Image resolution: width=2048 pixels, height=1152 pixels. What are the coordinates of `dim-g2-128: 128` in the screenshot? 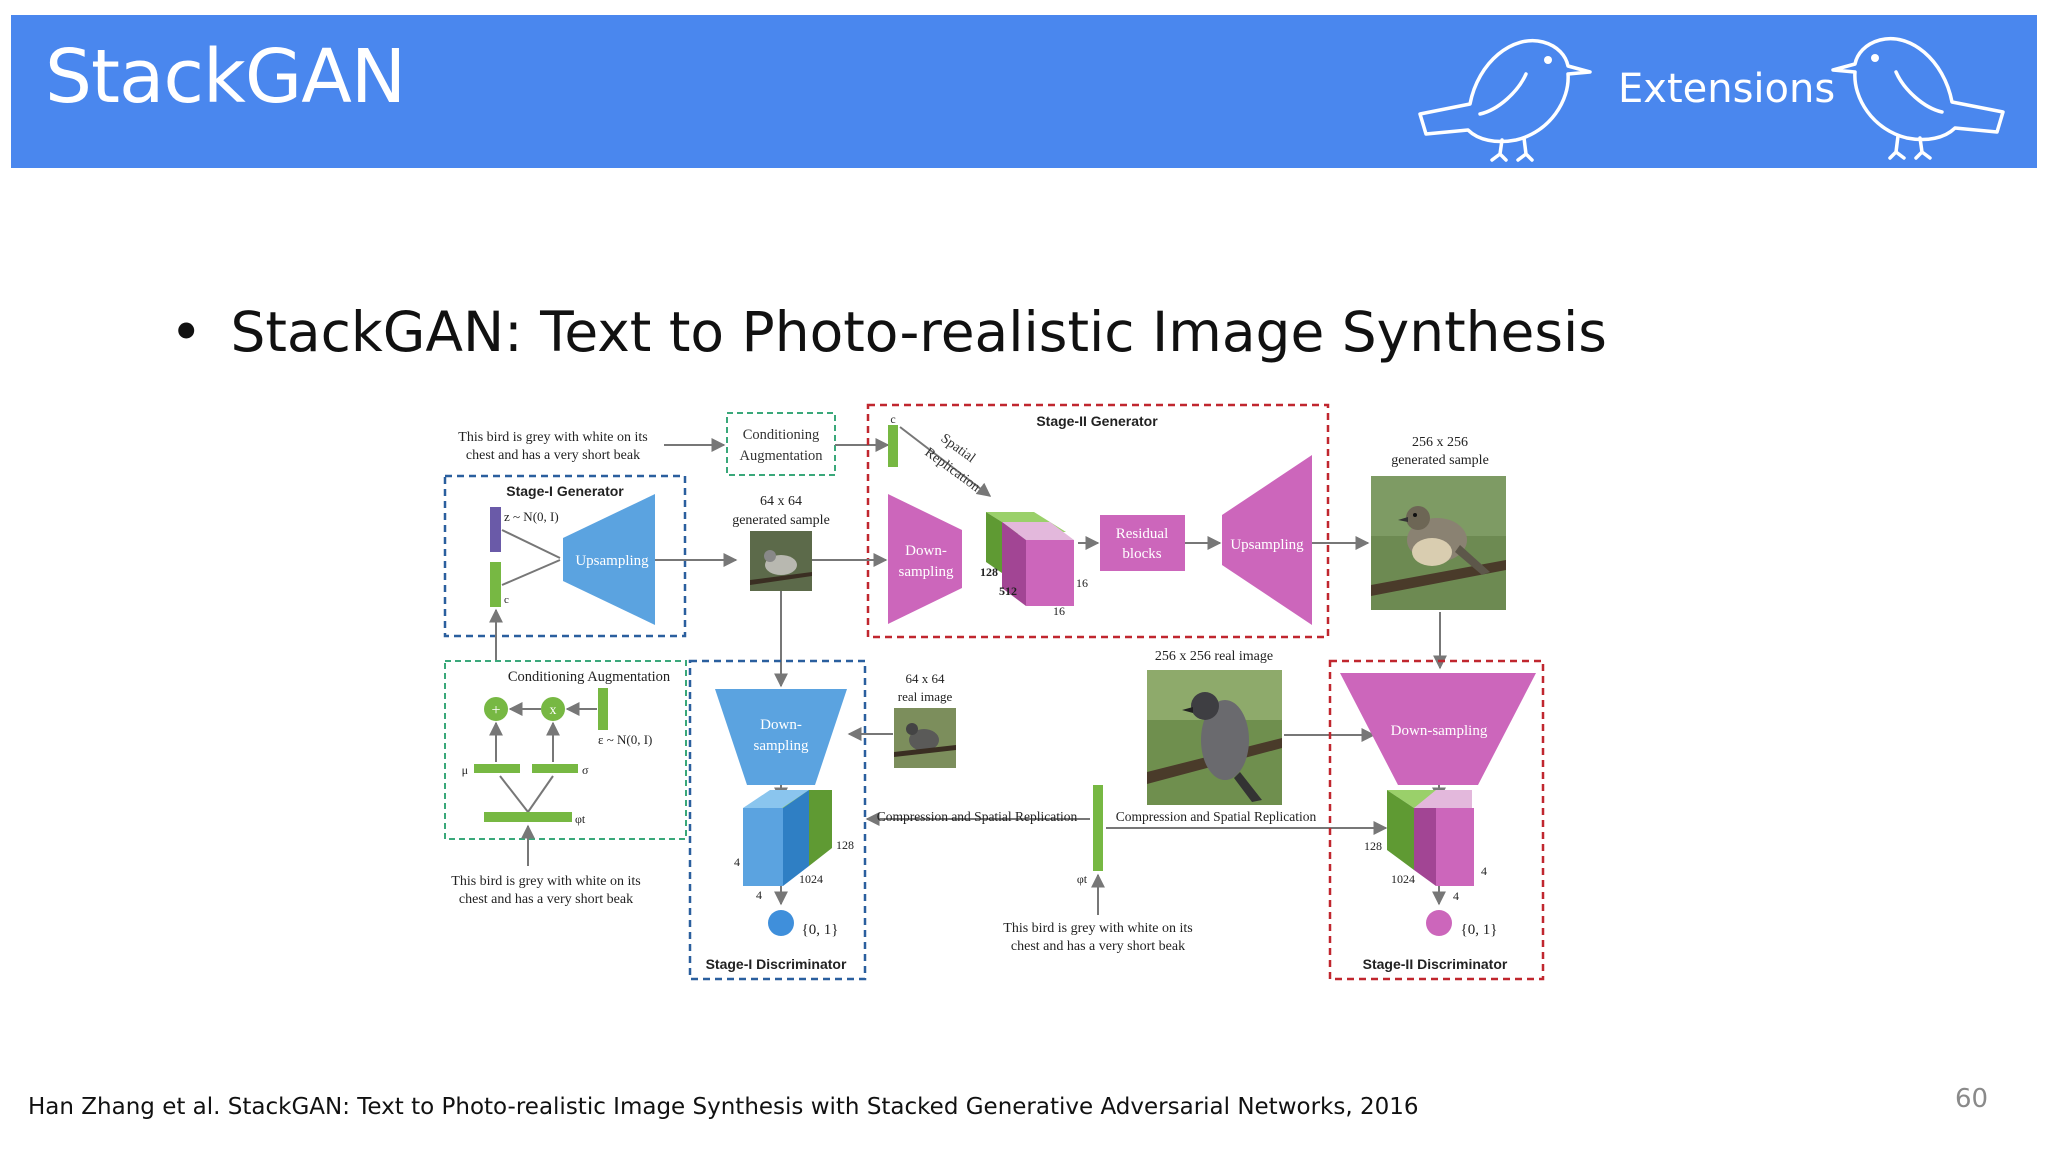 It's located at (989, 572).